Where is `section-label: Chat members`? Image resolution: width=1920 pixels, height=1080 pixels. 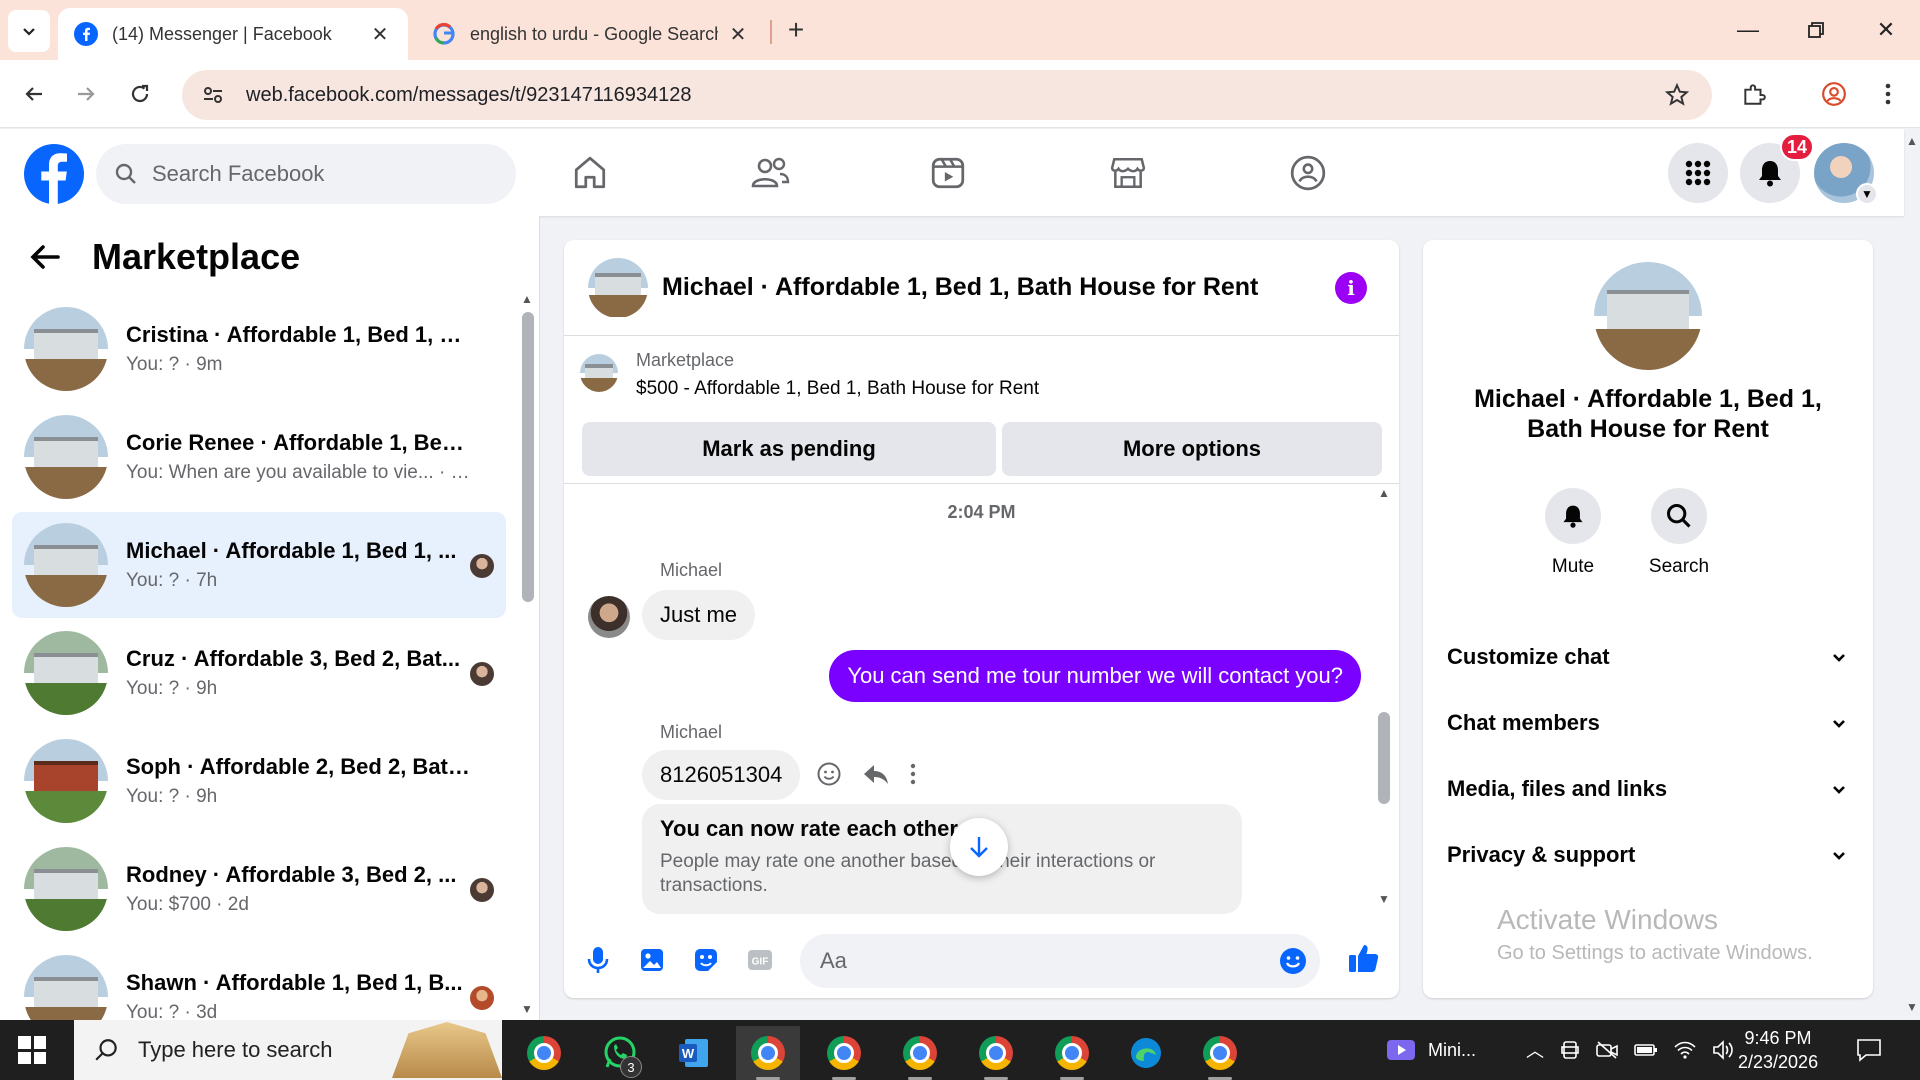
section-label: Chat members is located at coordinates (1523, 722).